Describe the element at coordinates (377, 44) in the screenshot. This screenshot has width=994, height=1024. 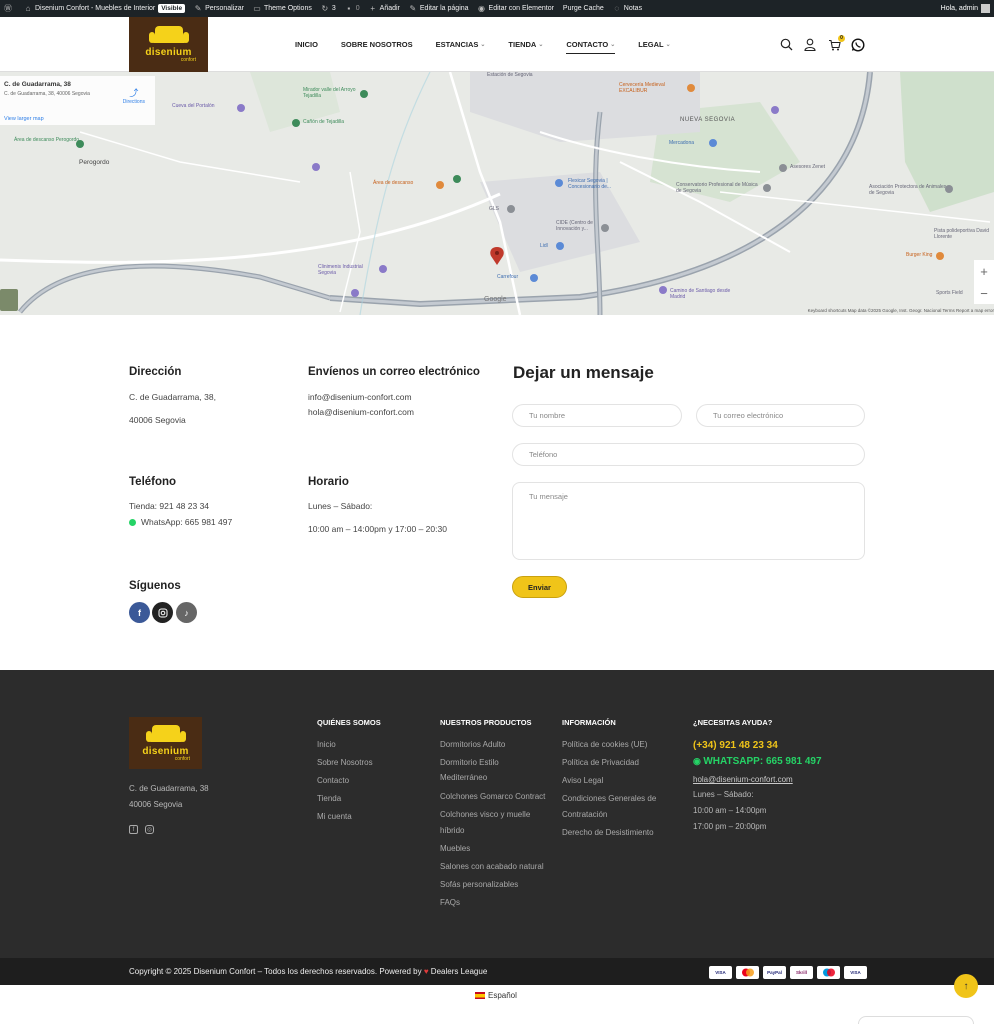
I see `nav-sobre-nosotros: SOBRE NOSOTROS` at that location.